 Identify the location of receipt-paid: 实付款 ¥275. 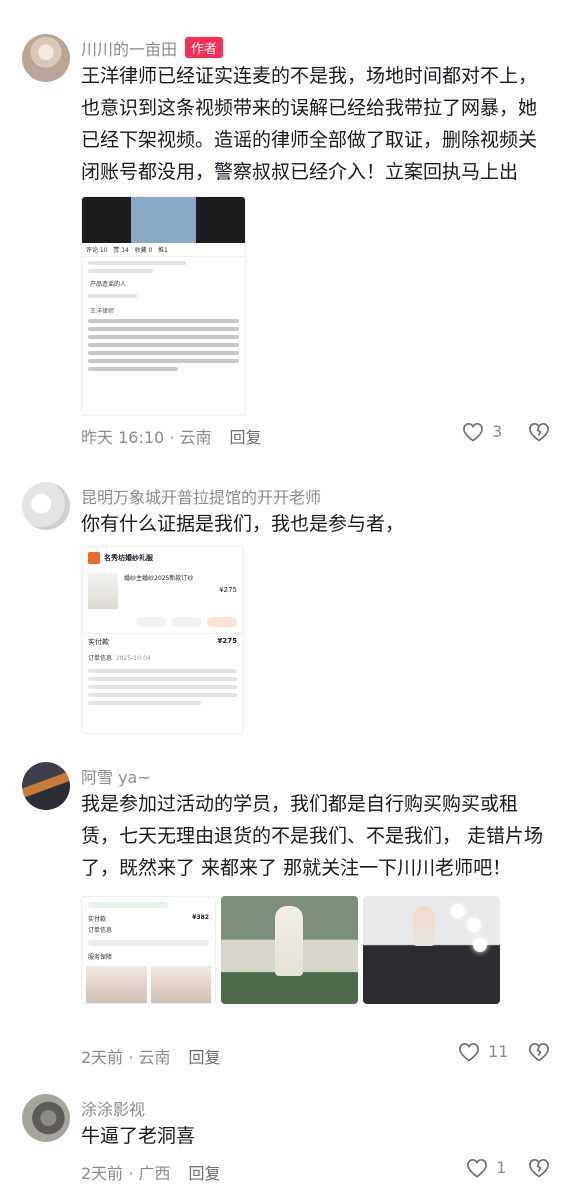
(162, 641).